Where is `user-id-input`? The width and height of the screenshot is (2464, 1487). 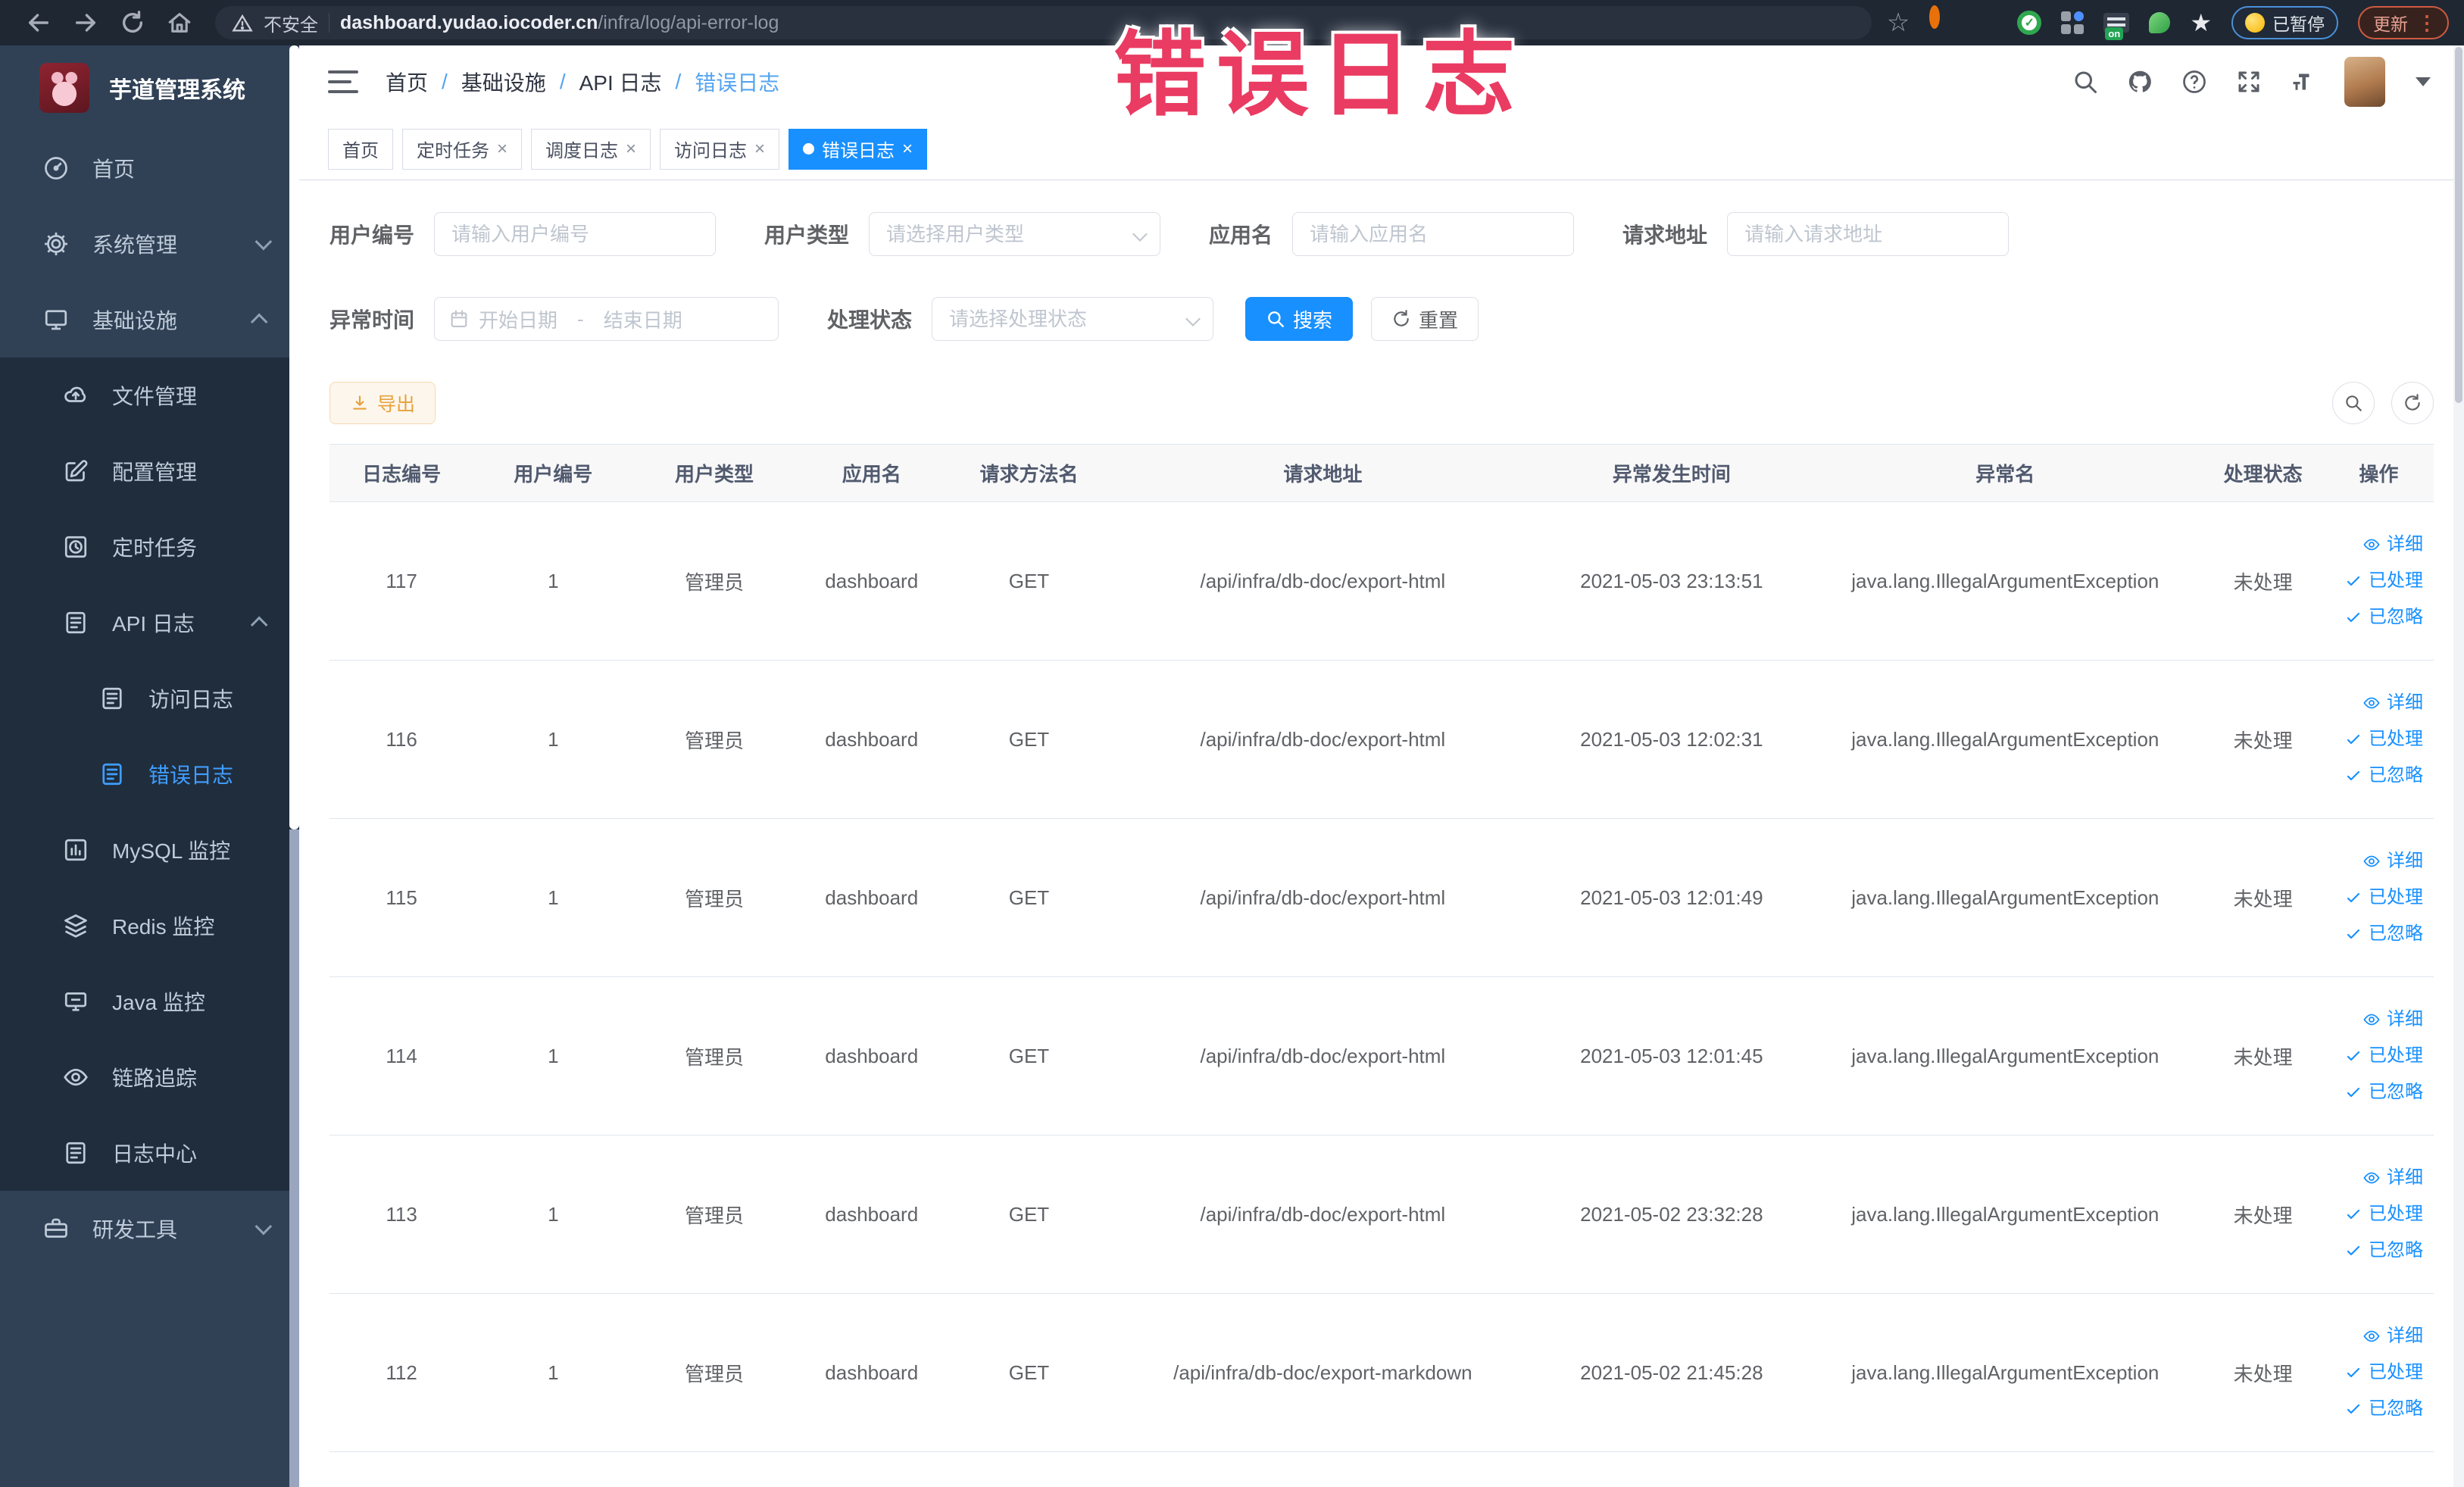 user-id-input is located at coordinates (575, 234).